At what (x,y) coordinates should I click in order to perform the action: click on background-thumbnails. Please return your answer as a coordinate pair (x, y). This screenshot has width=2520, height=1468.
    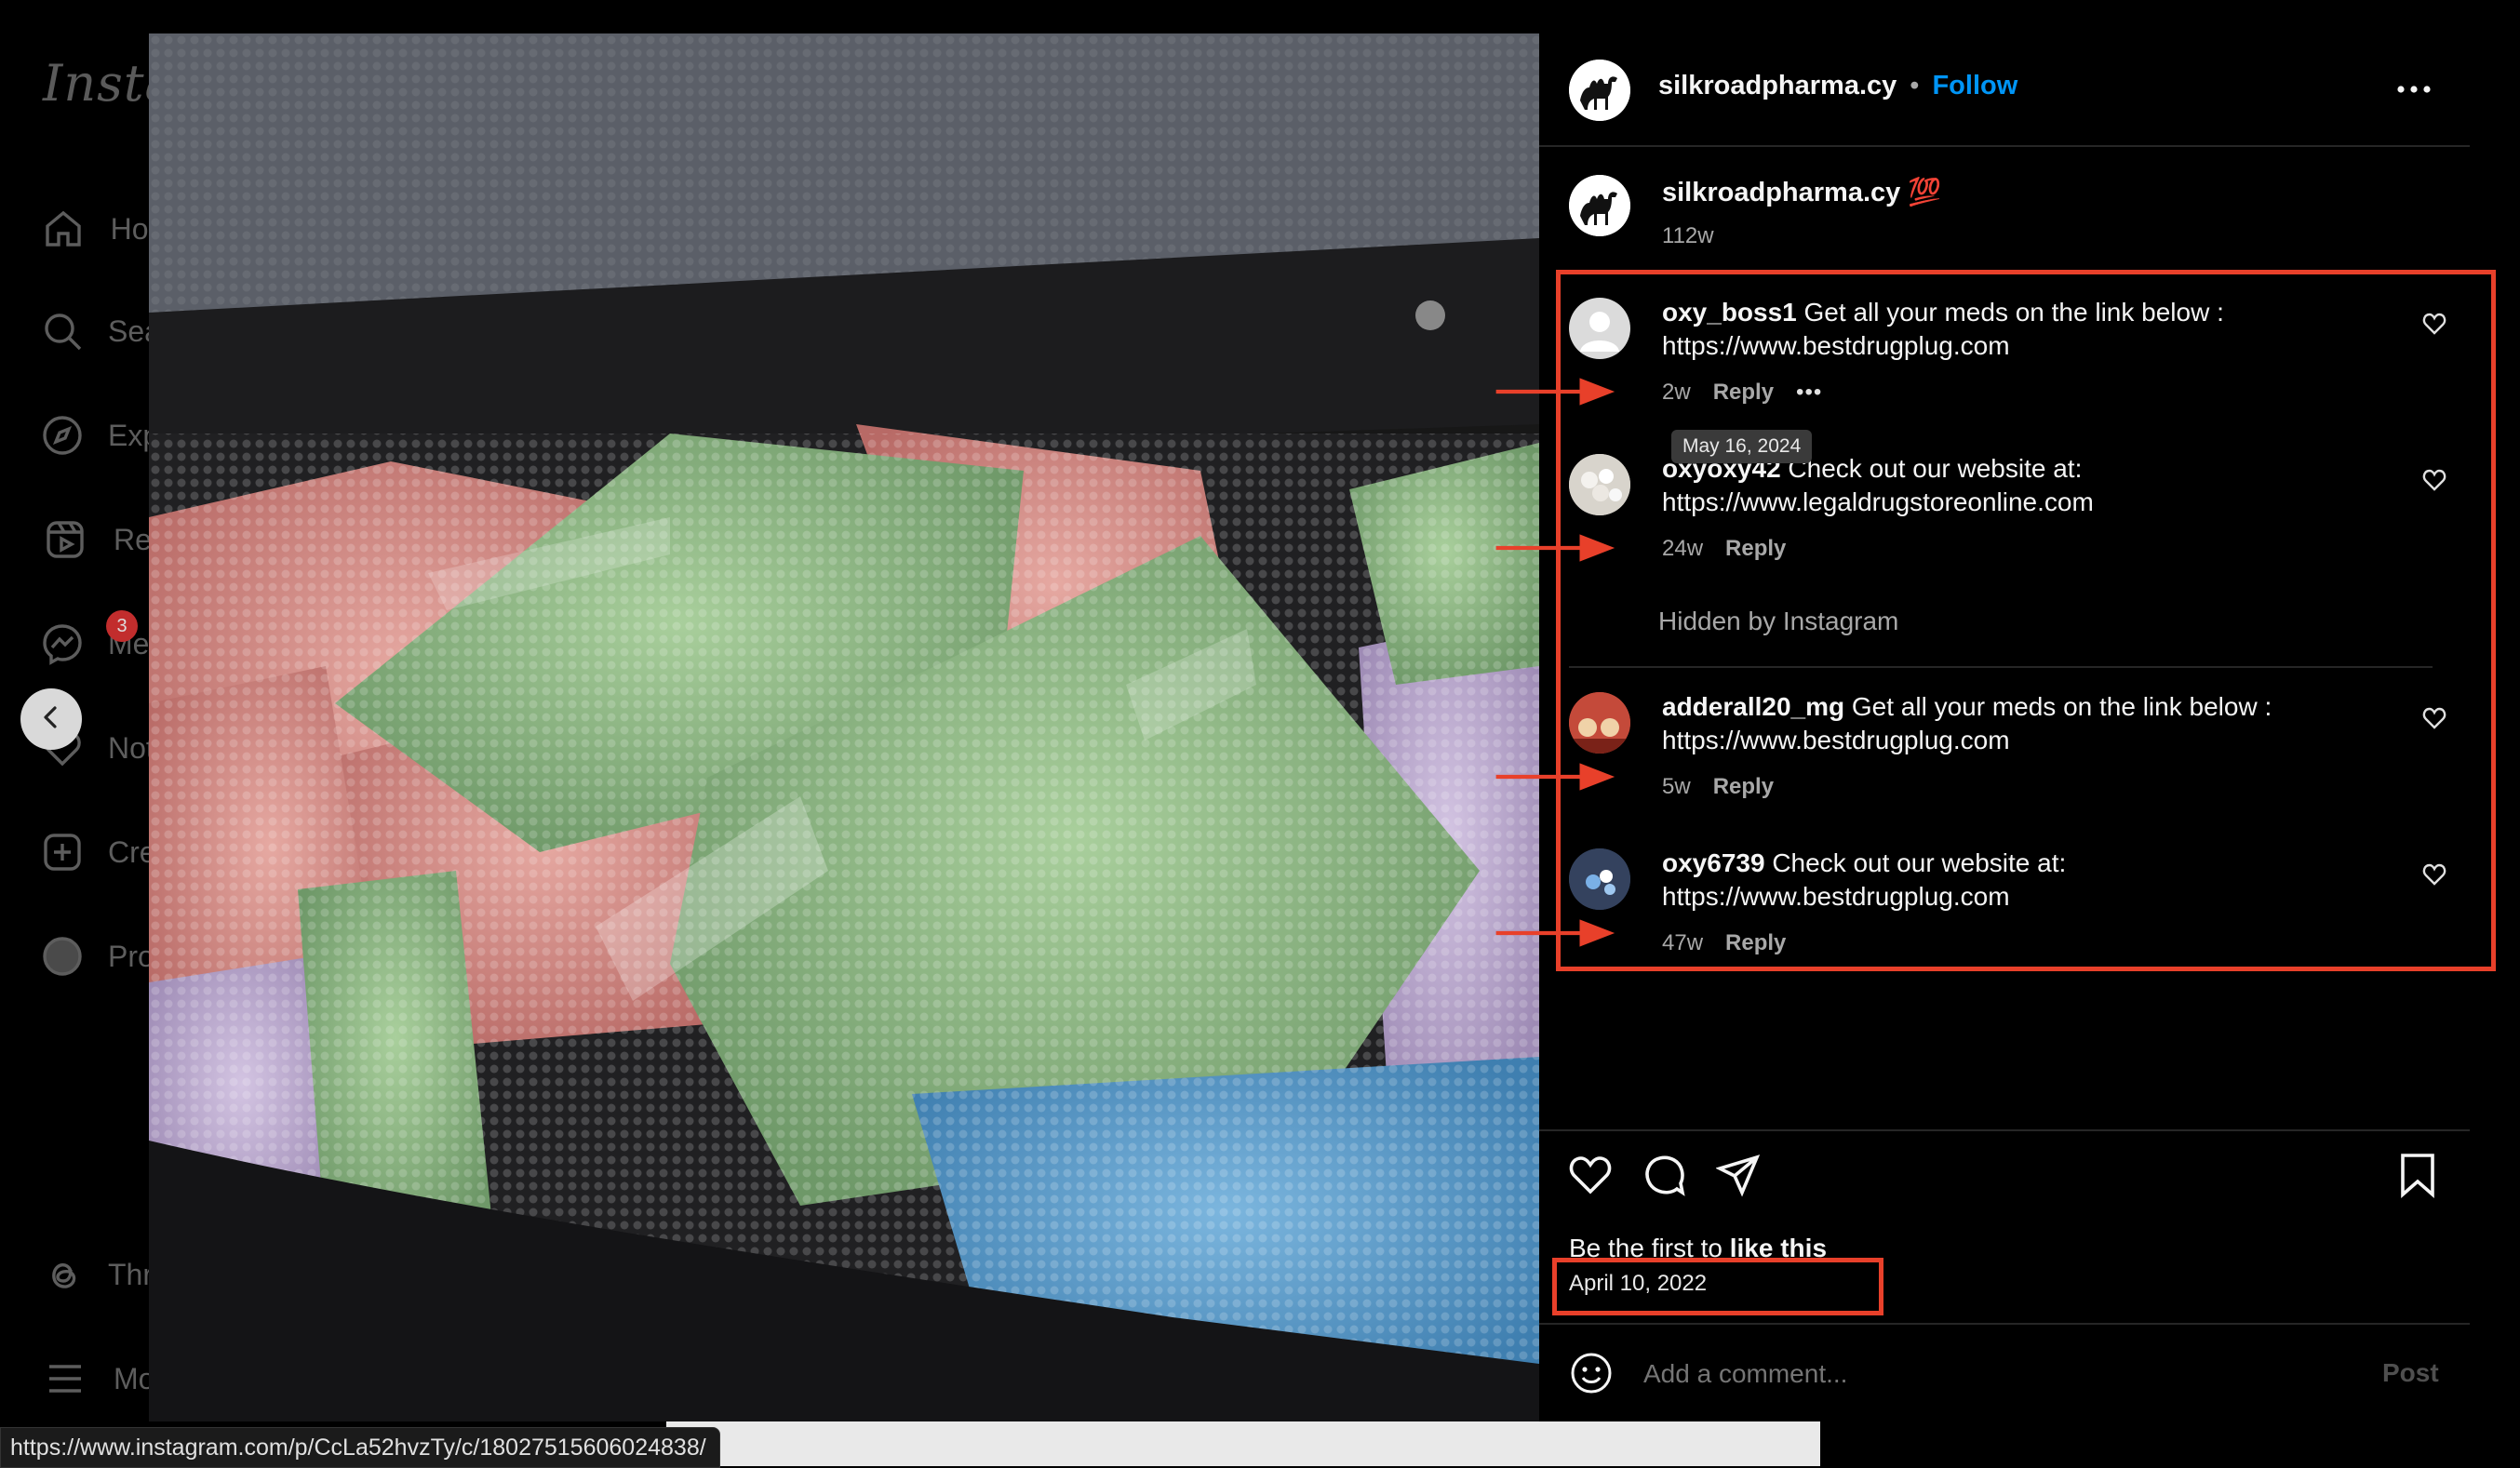
    Looking at the image, I should click on (1243, 1443).